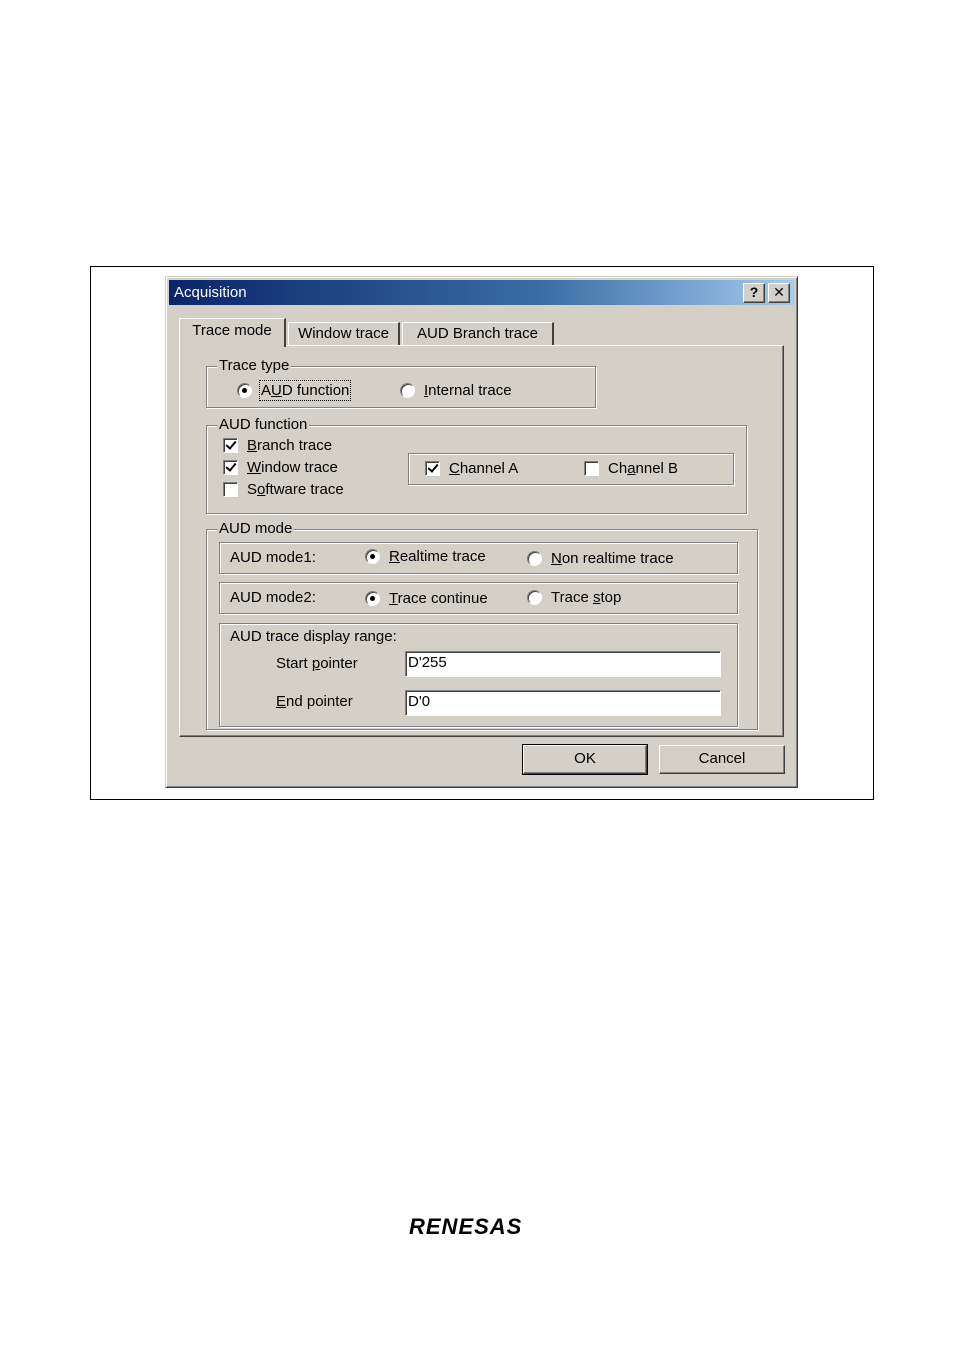 The height and width of the screenshot is (1354, 954). Describe the element at coordinates (438, 598) in the screenshot. I see `radio-label: Trace continue` at that location.